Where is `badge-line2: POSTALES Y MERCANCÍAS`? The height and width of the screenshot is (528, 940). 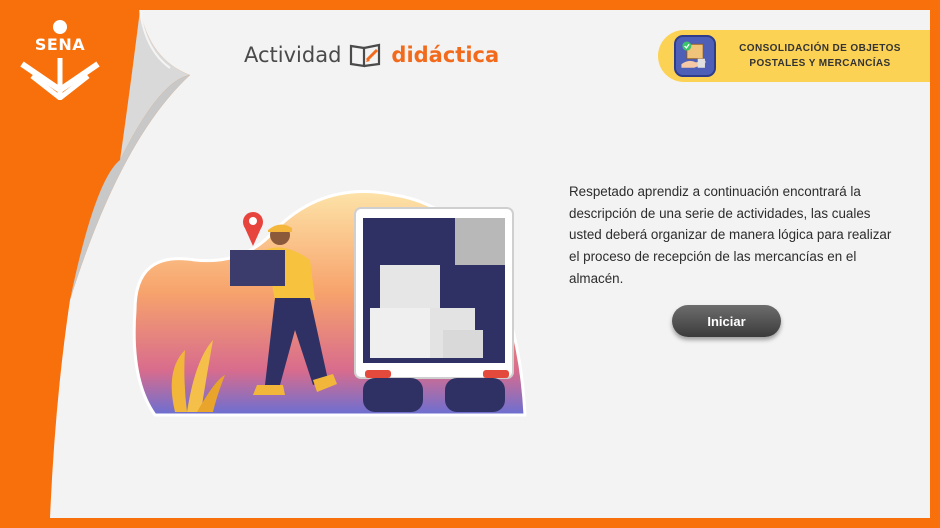 badge-line2: POSTALES Y MERCANCÍAS is located at coordinates (820, 63).